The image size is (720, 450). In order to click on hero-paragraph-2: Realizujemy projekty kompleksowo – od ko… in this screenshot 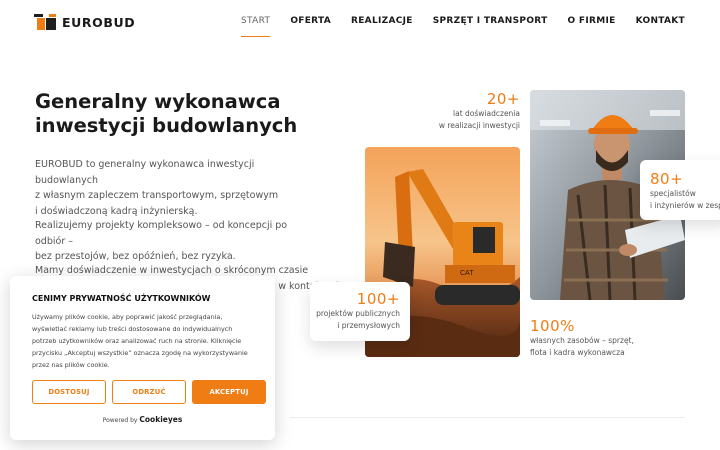, I will do `click(172, 241)`.